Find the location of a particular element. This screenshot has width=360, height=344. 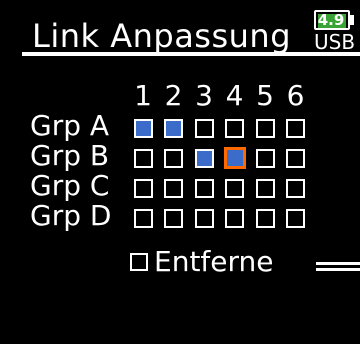

battery-level: 4.9 is located at coordinates (331, 20).